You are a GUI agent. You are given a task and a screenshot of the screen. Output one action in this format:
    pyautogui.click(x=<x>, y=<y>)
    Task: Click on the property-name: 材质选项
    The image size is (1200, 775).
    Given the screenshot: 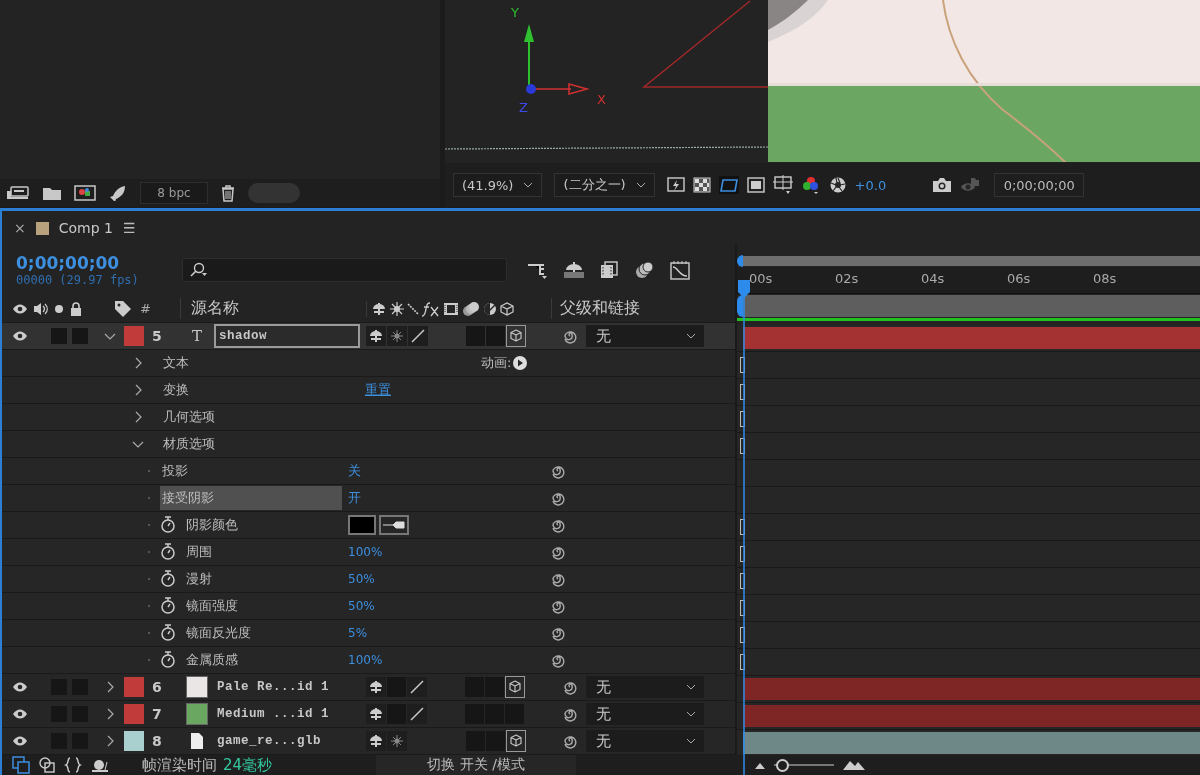 What is the action you would take?
    pyautogui.click(x=259, y=444)
    